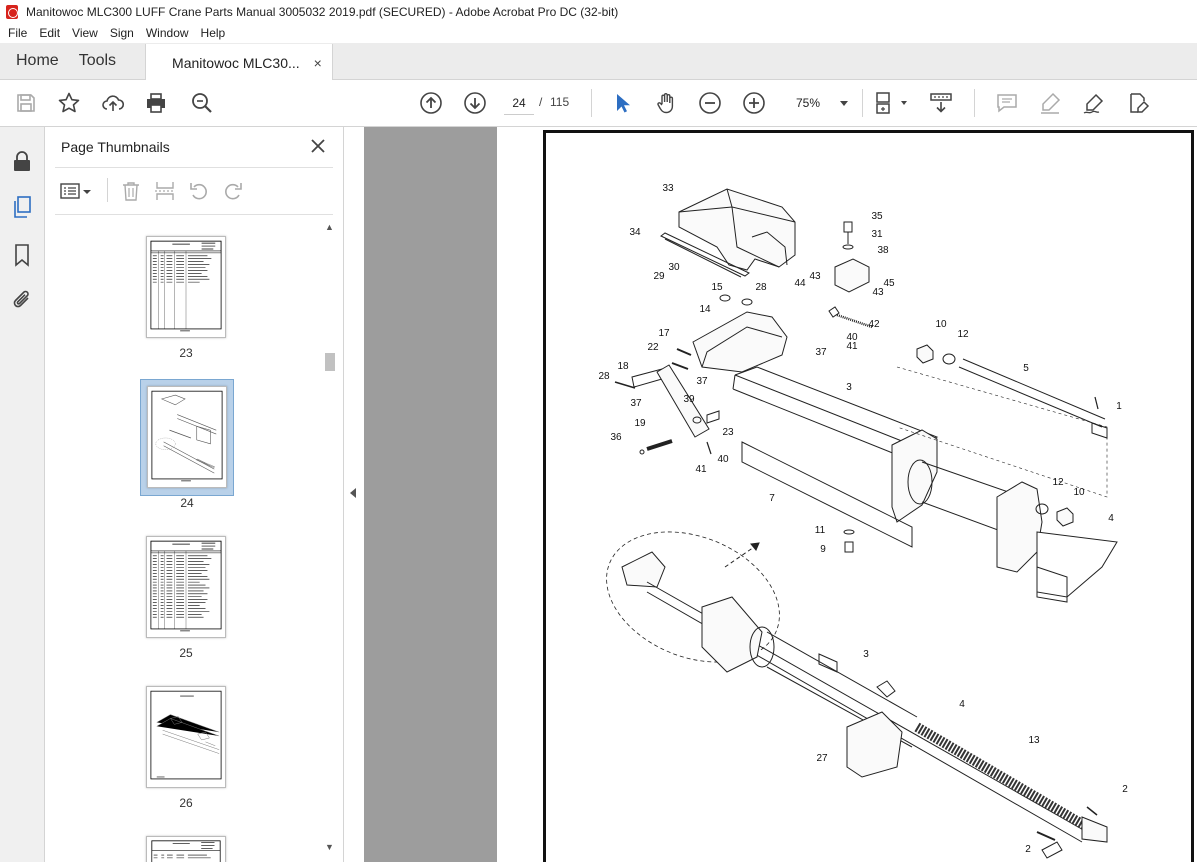 This screenshot has height=862, width=1197. What do you see at coordinates (156, 103) in the screenshot?
I see `print-icon` at bounding box center [156, 103].